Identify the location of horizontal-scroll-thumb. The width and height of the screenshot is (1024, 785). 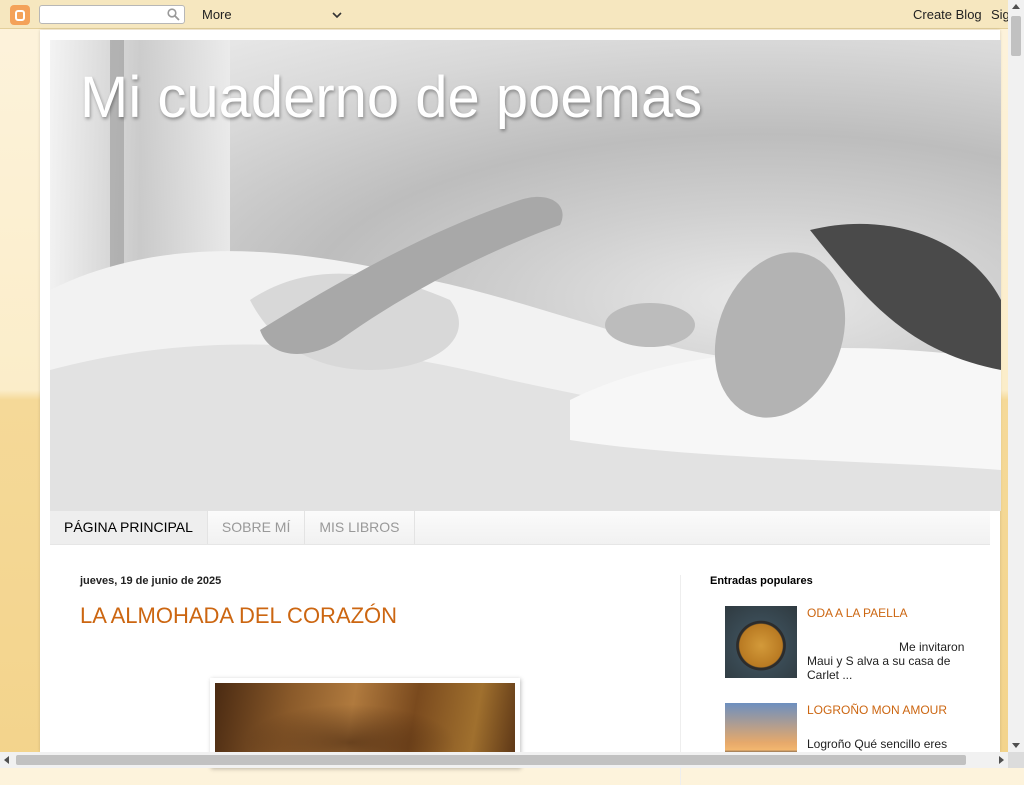
(491, 760).